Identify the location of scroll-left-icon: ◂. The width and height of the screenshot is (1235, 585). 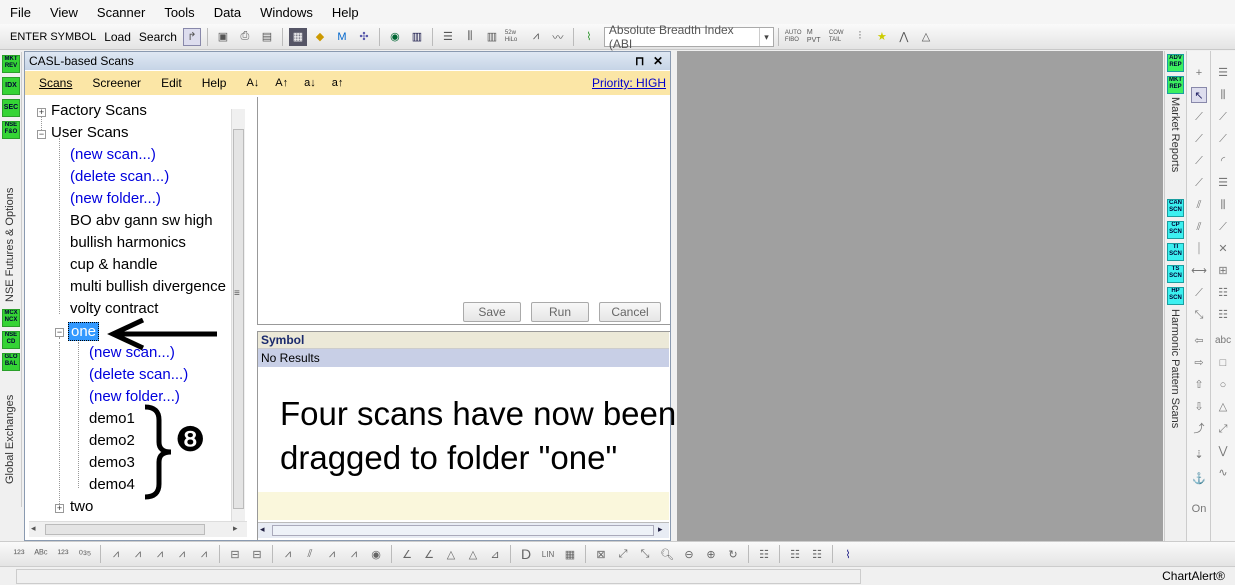
(33, 528).